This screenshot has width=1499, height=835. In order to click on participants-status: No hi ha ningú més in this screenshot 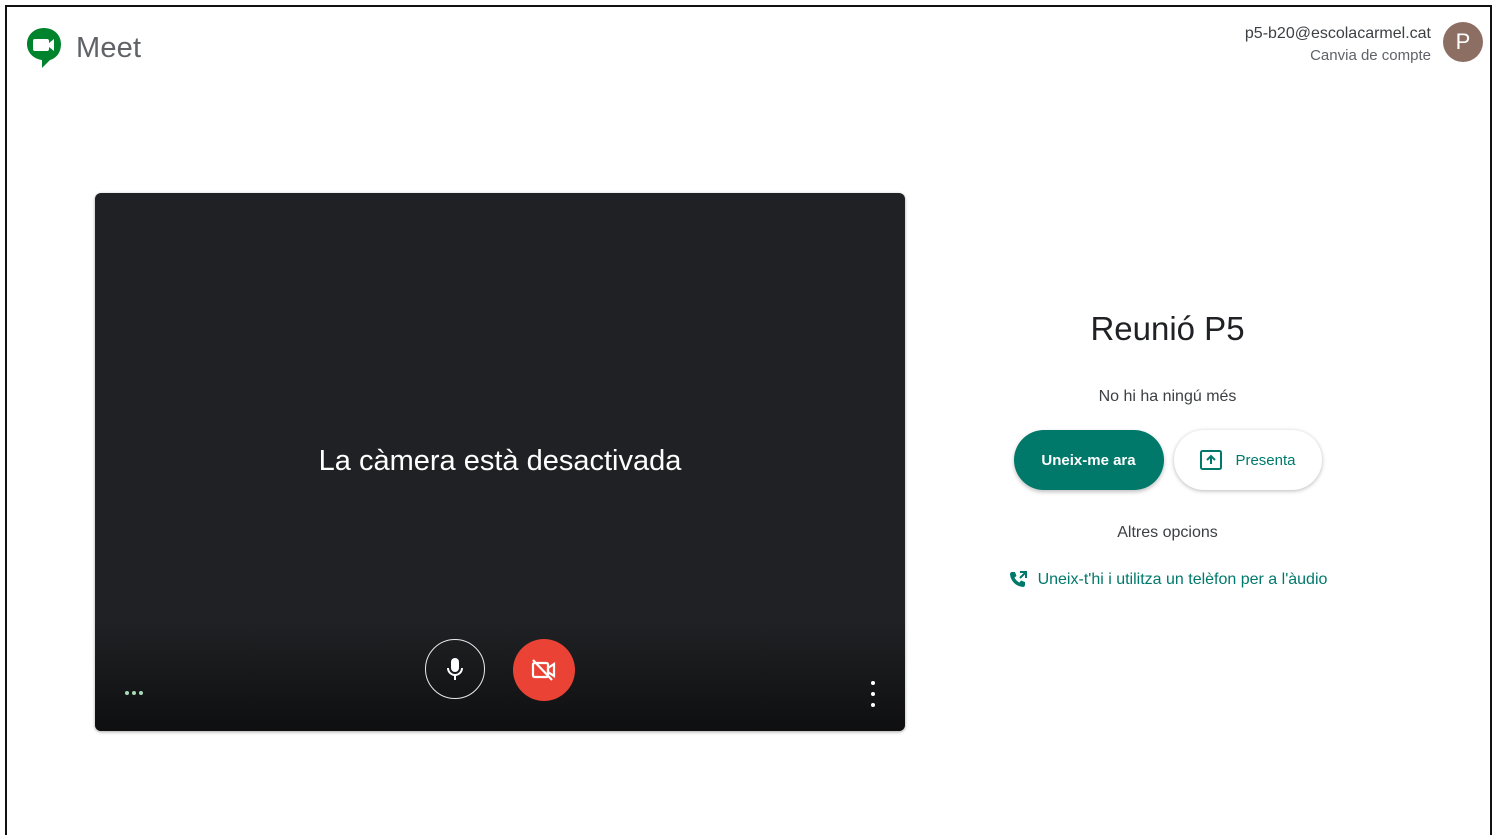, I will do `click(1167, 396)`.